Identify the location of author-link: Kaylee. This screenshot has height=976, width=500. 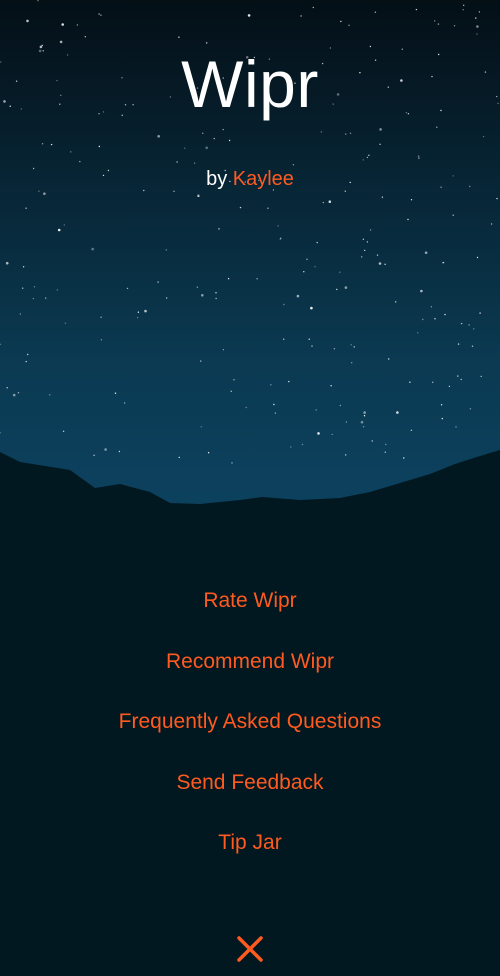
(263, 179).